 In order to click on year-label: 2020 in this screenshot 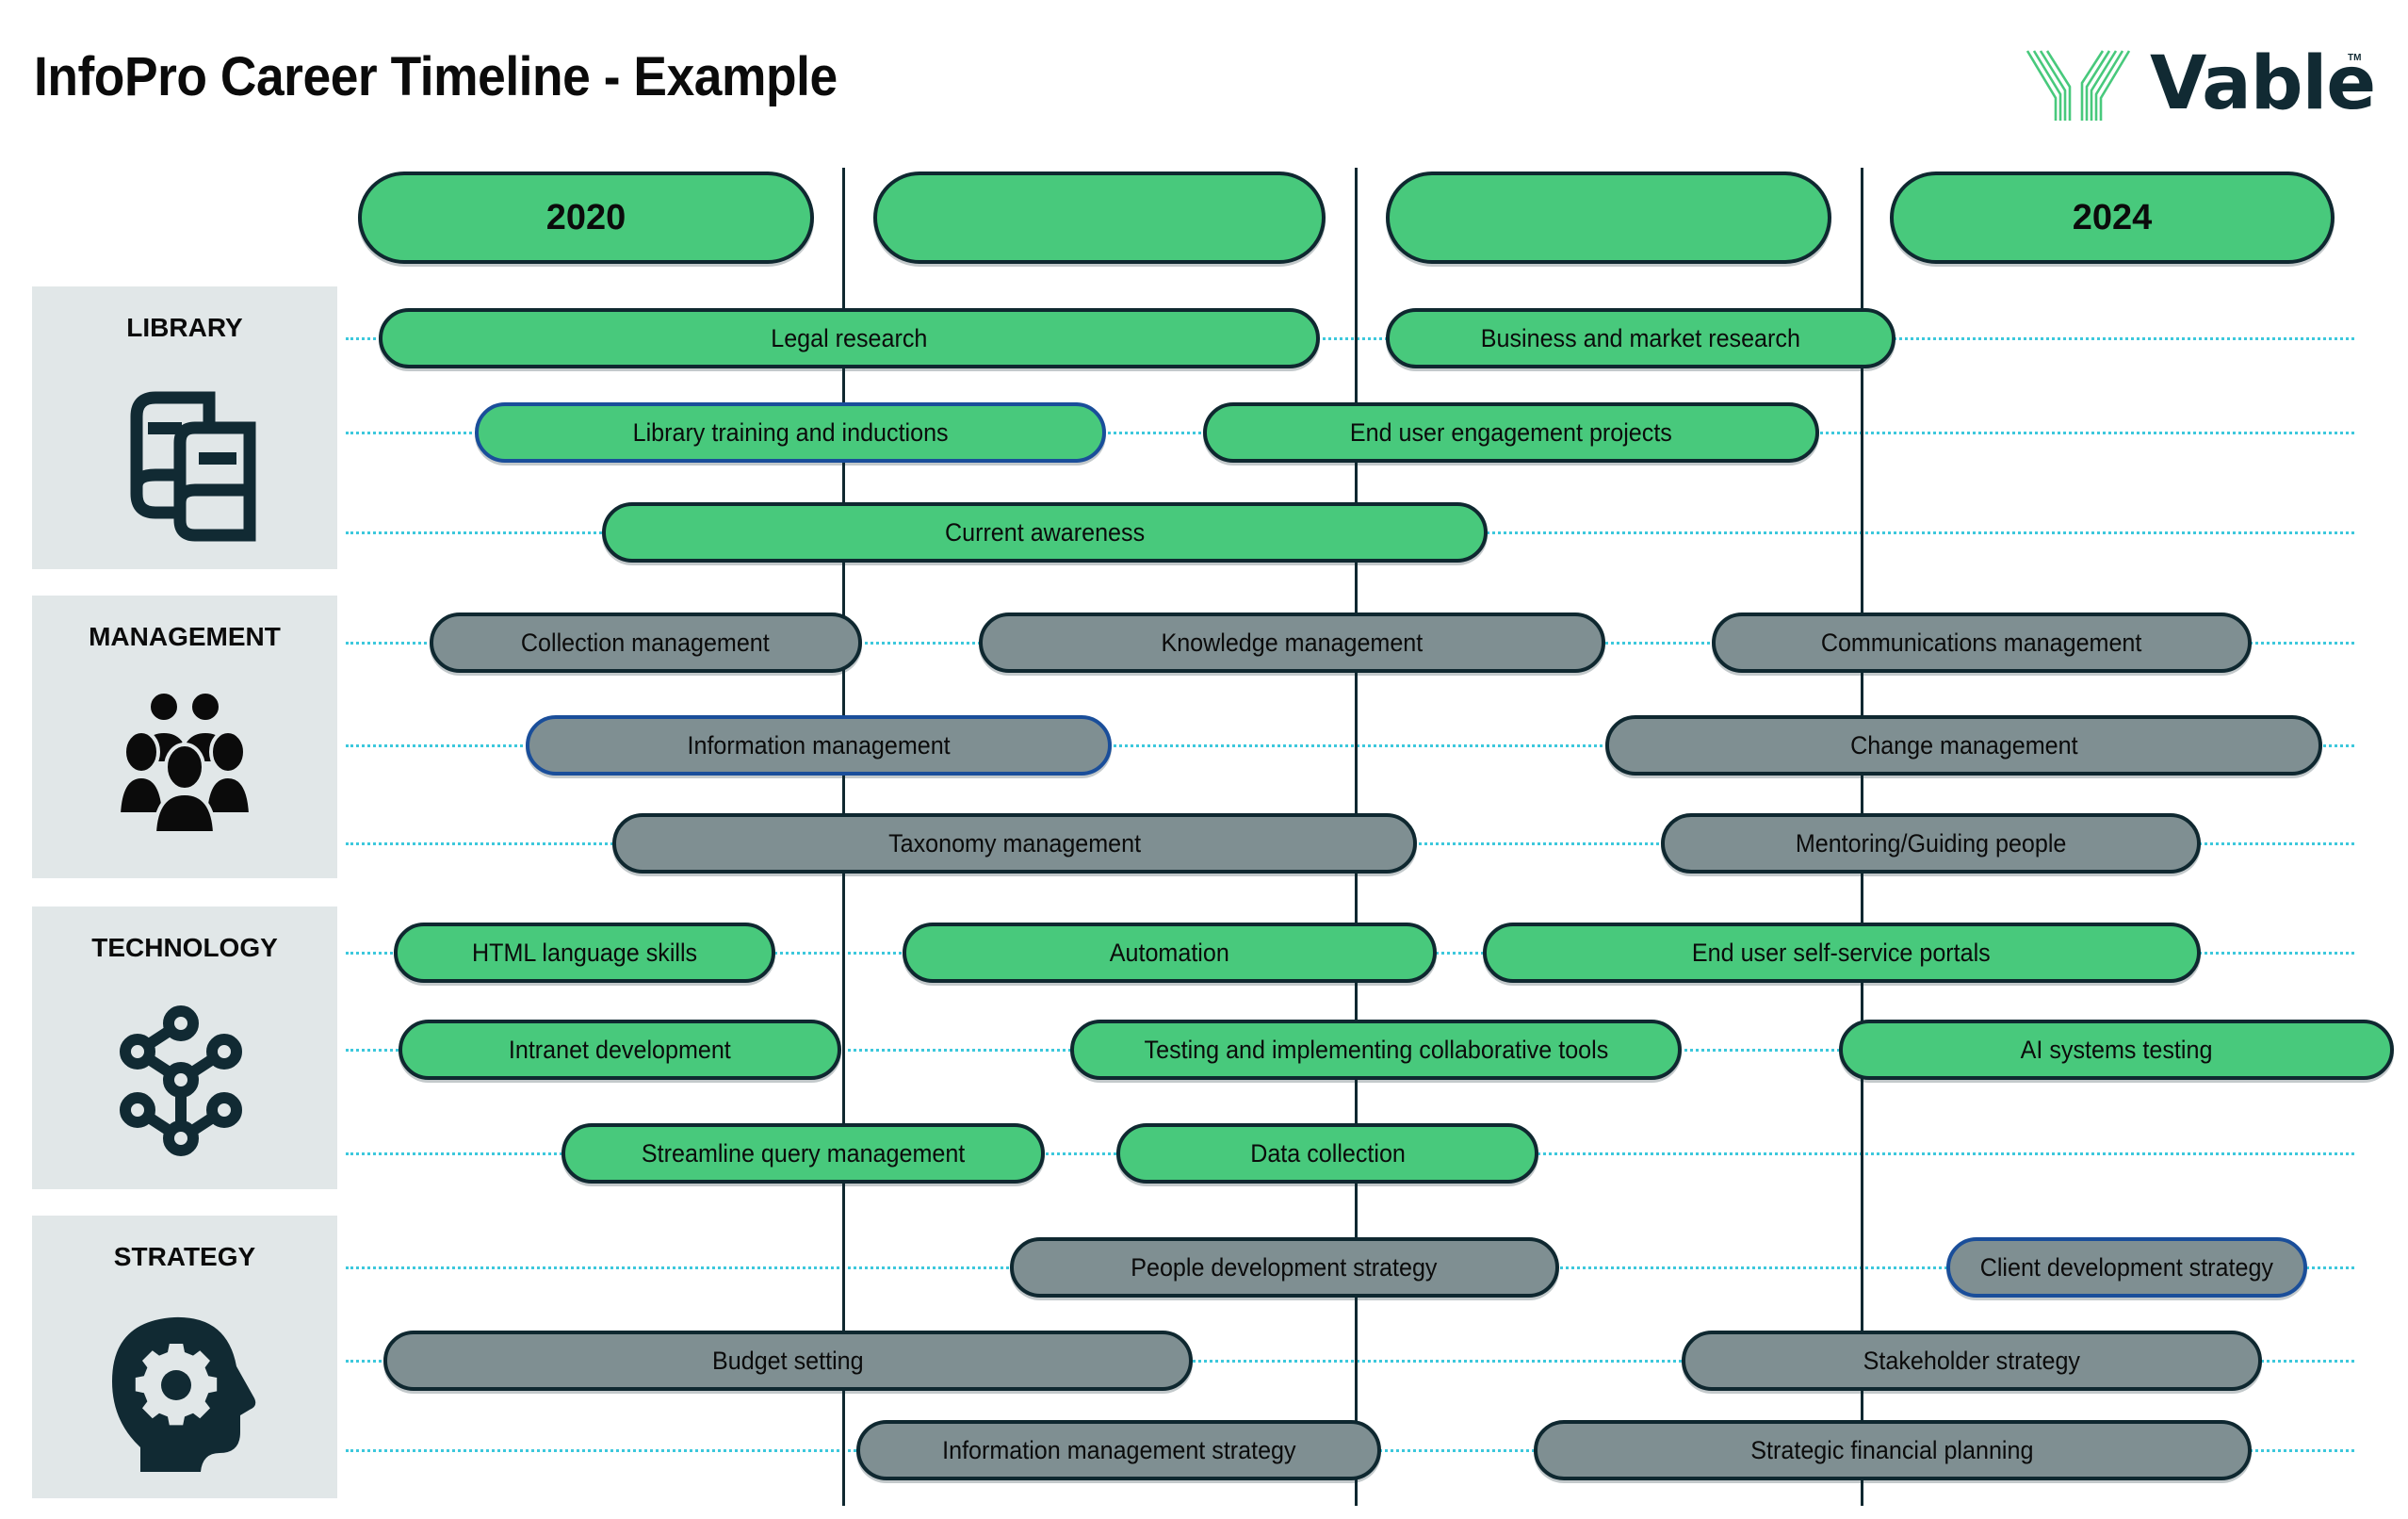, I will do `click(586, 217)`.